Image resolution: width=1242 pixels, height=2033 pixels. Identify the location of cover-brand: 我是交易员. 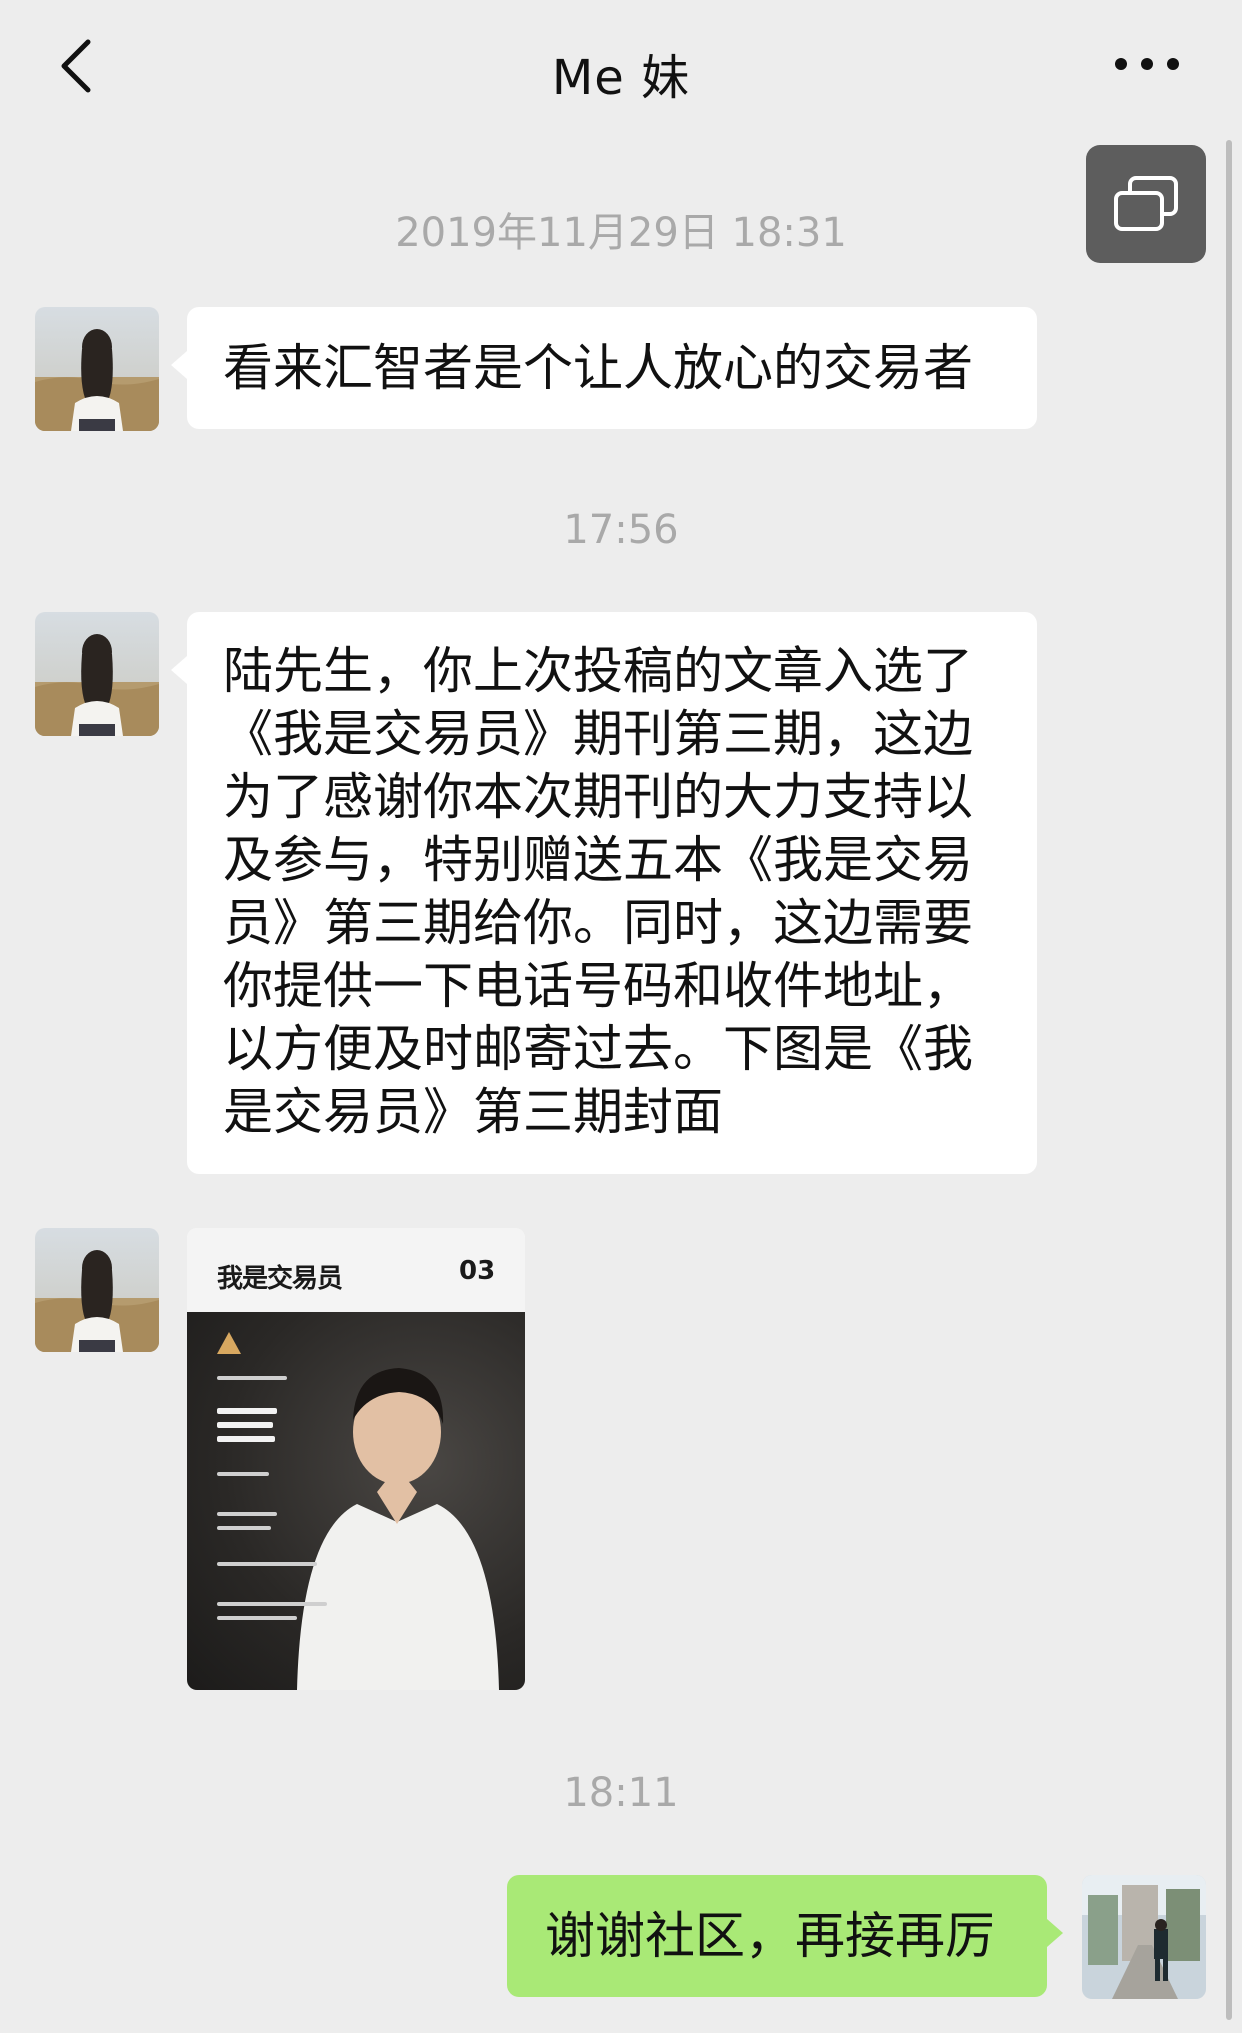
(280, 1279).